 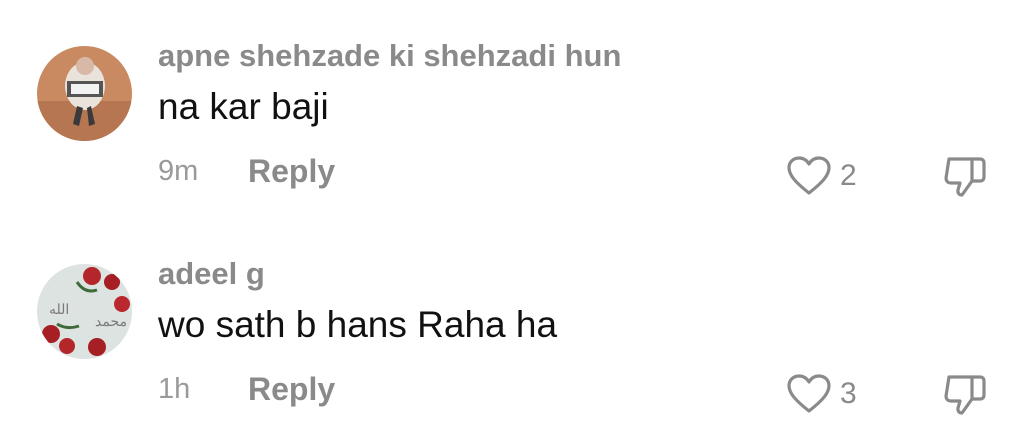 I want to click on like-button: 3, so click(x=821, y=394).